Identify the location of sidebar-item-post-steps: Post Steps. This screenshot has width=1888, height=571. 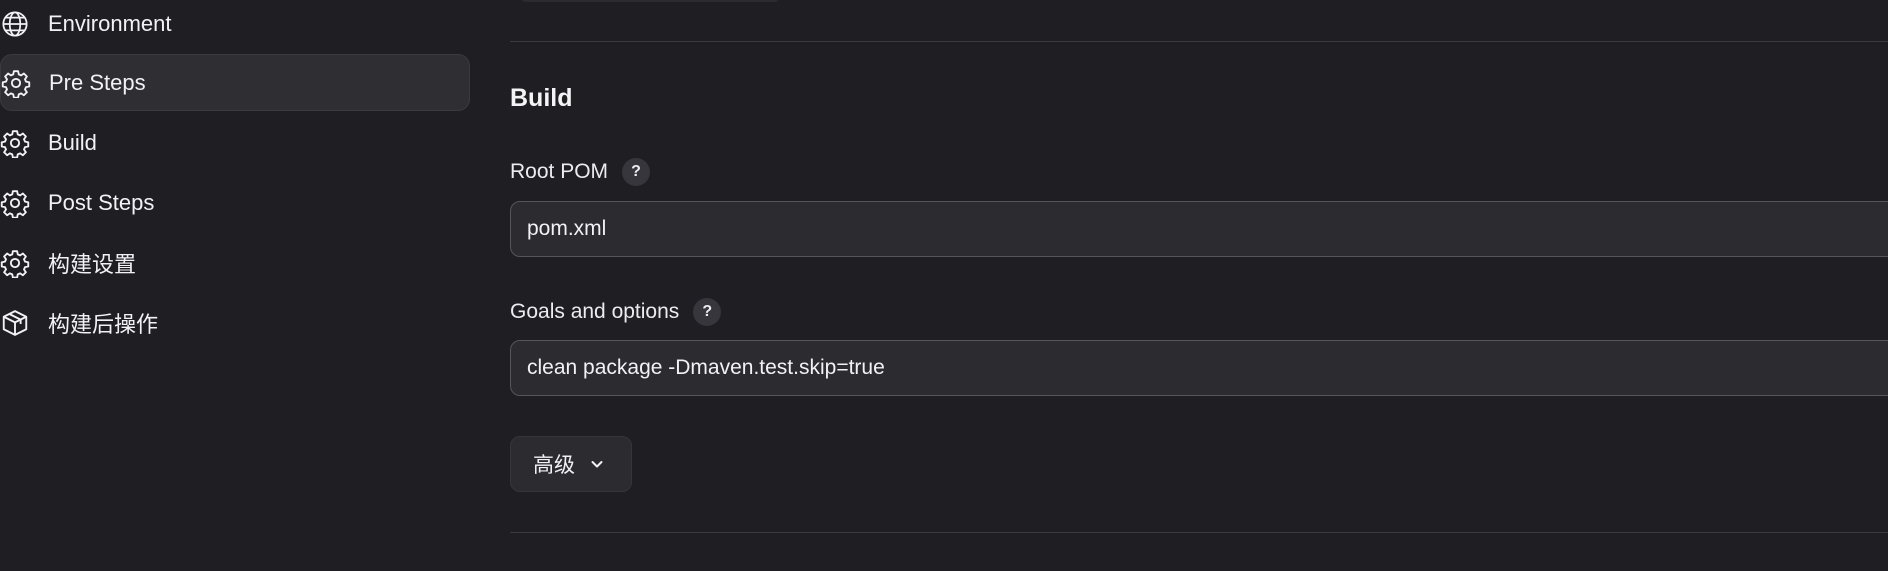
(235, 202).